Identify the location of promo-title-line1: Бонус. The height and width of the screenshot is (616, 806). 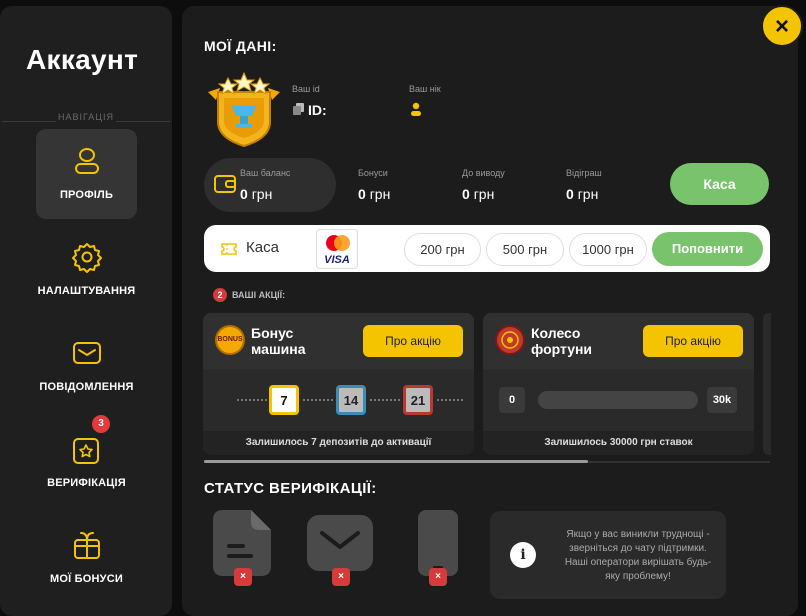
(272, 333).